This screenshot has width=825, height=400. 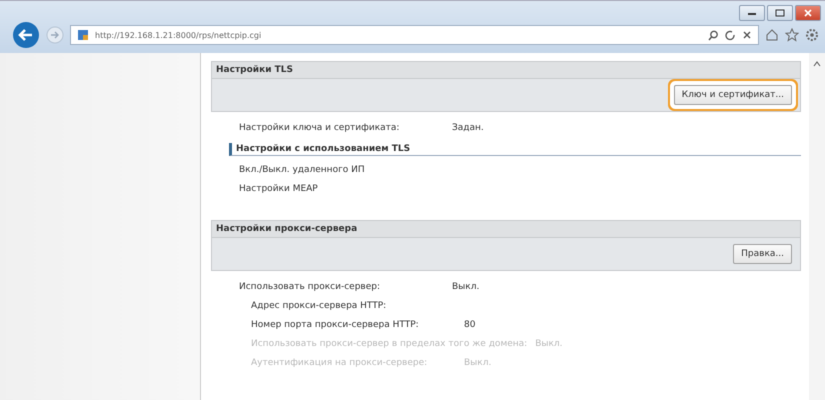 What do you see at coordinates (506, 70) in the screenshot?
I see `section-header: Настройки TLS` at bounding box center [506, 70].